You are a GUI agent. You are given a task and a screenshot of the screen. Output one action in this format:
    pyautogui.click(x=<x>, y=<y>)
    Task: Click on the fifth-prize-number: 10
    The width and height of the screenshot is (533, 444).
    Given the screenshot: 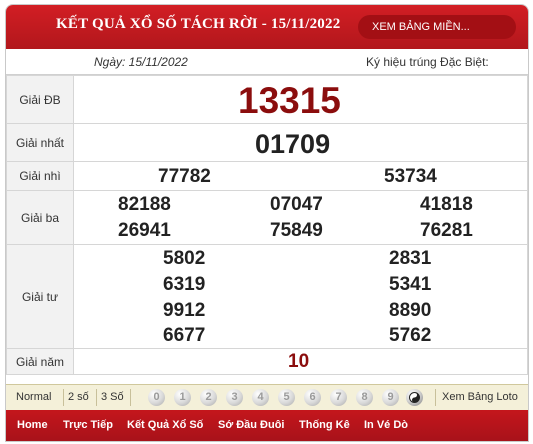 What is the action you would take?
    pyautogui.click(x=299, y=361)
    